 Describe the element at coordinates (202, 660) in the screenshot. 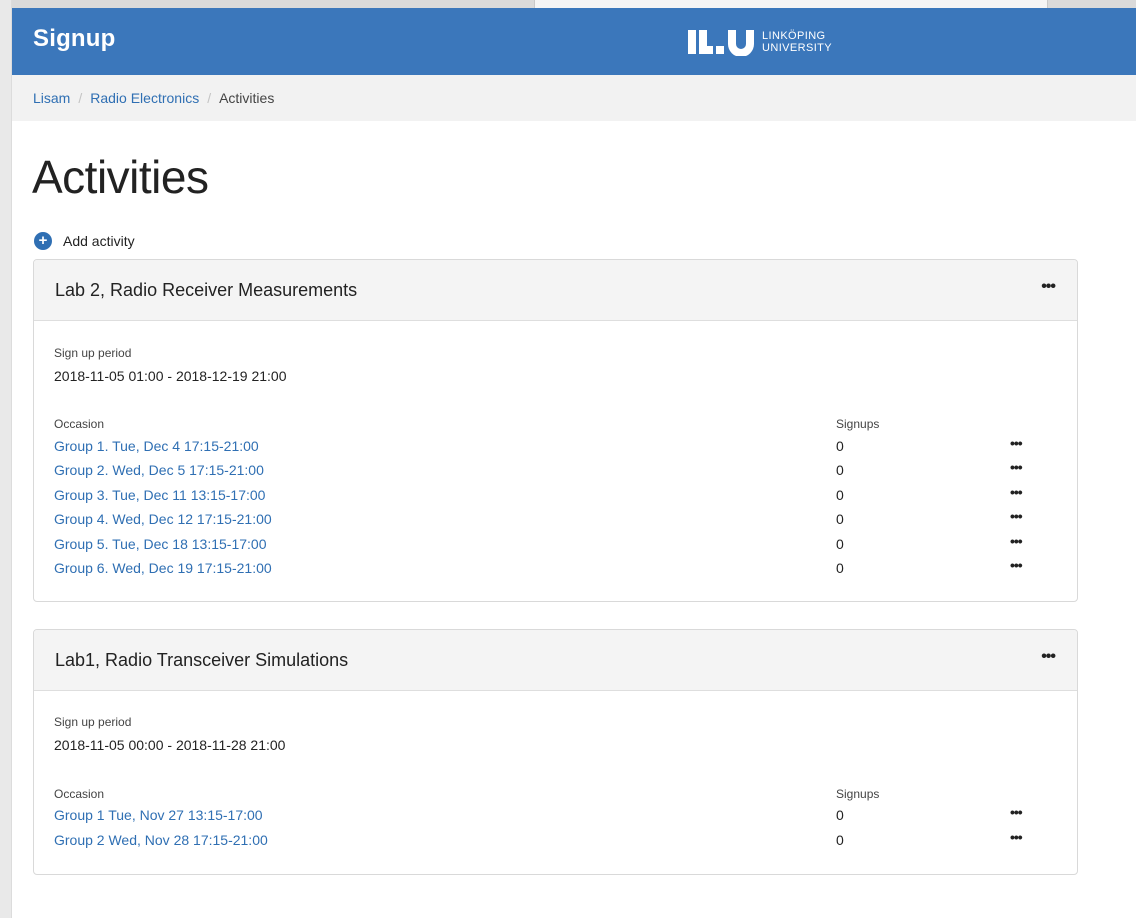

I see `activity-title: Lab1, Radio Transceiver Simulations` at that location.